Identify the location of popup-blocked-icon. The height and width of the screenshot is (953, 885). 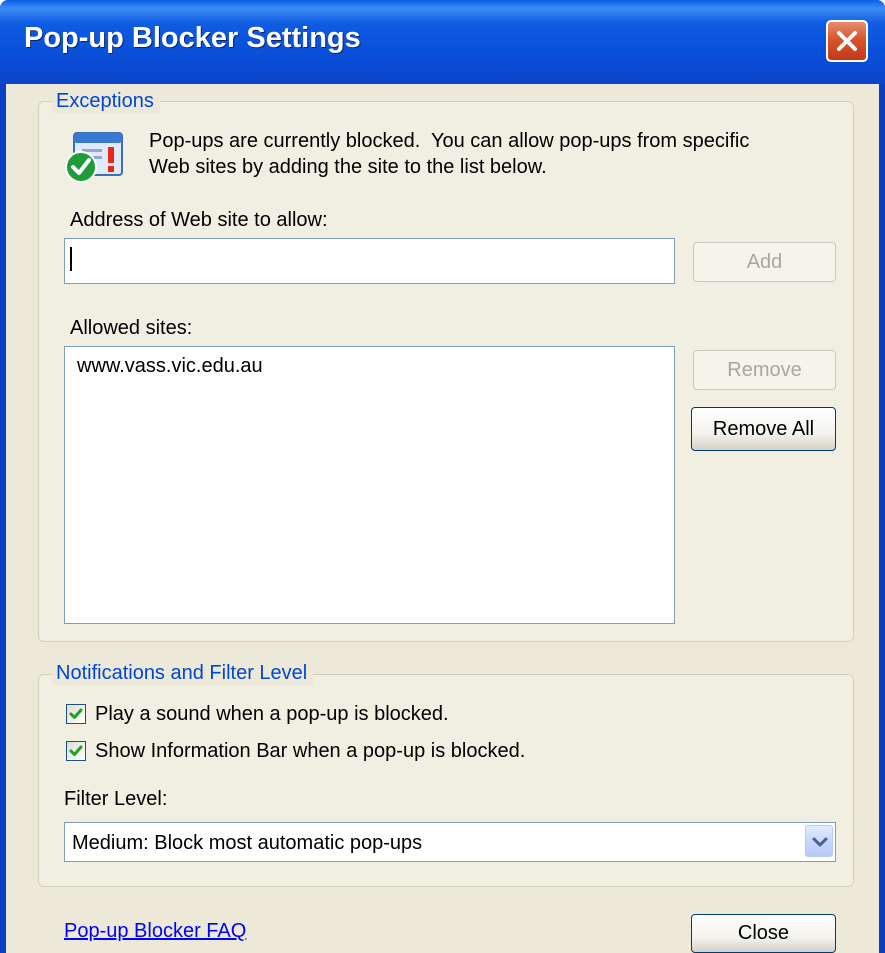
(94, 157).